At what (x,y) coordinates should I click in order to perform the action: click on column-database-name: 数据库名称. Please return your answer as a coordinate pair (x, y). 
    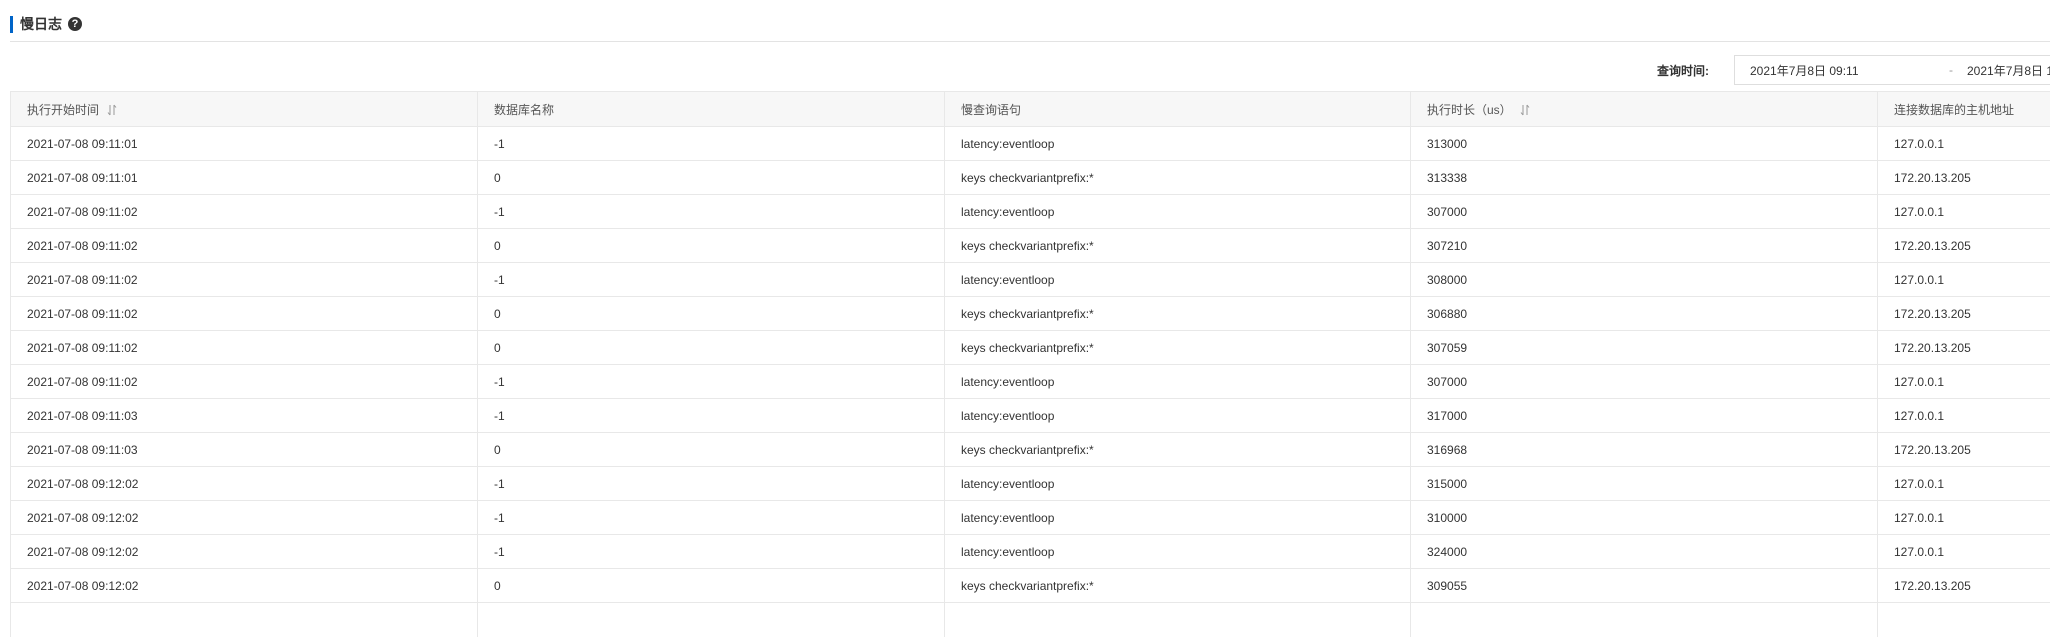
    Looking at the image, I should click on (711, 109).